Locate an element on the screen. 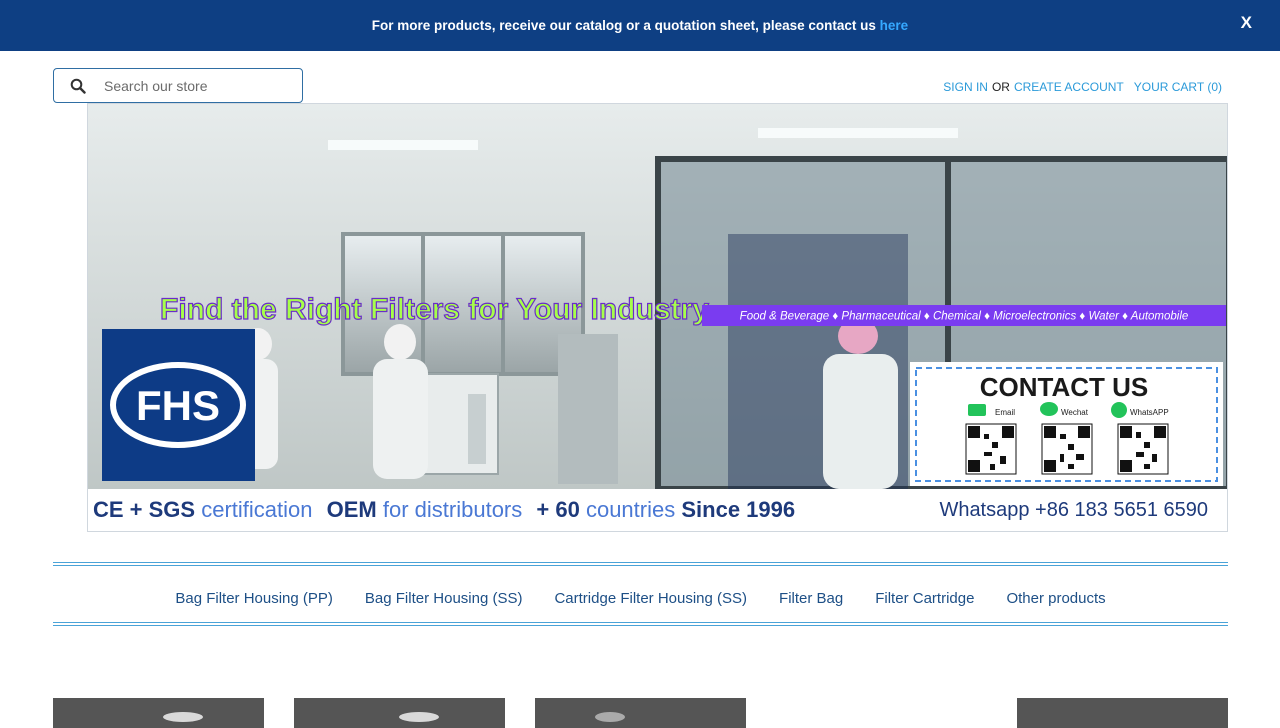 Image resolution: width=1280 pixels, height=728 pixels. fhs-logo-text: FHS is located at coordinates (178, 405).